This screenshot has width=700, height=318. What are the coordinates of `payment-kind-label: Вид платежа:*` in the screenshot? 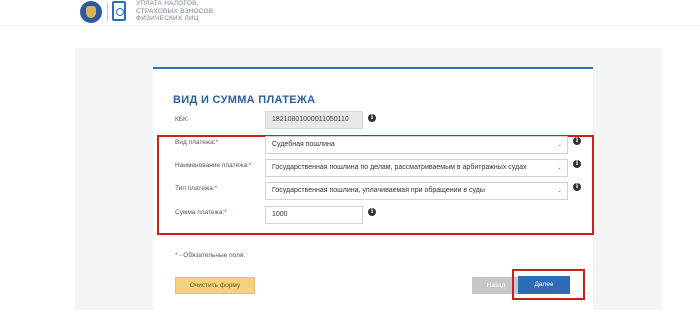 It's located at (196, 142).